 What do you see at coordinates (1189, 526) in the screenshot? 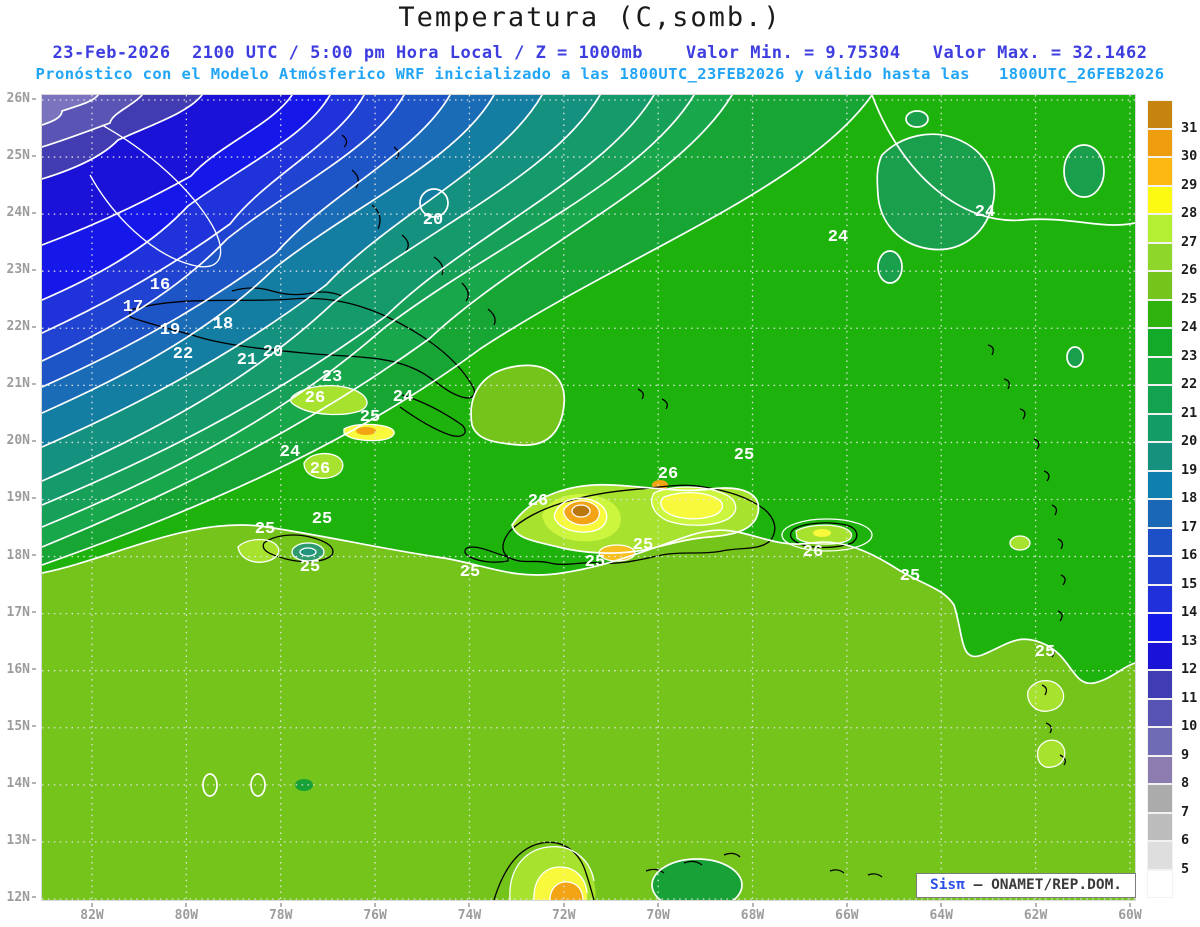
I see `colorbar-tick-label: 17` at bounding box center [1189, 526].